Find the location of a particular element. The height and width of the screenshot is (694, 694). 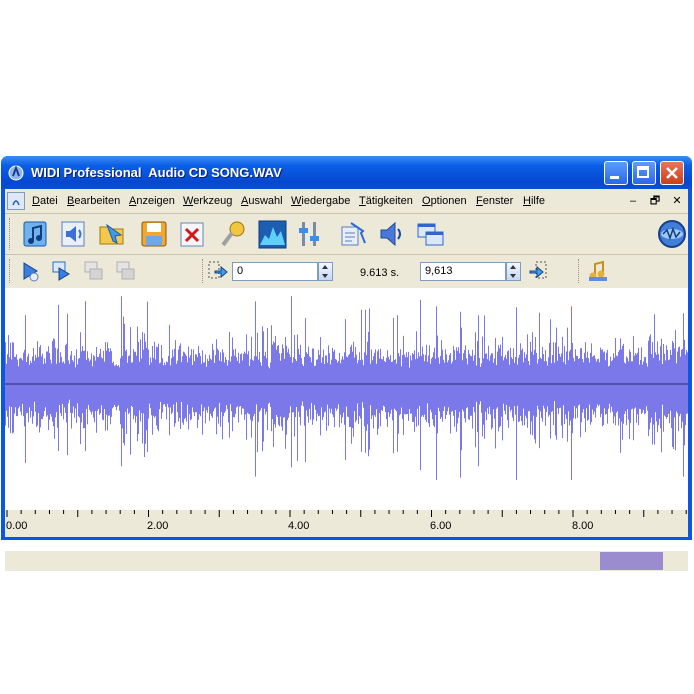

menu-anzeigen: Anzeigen is located at coordinates (152, 201).